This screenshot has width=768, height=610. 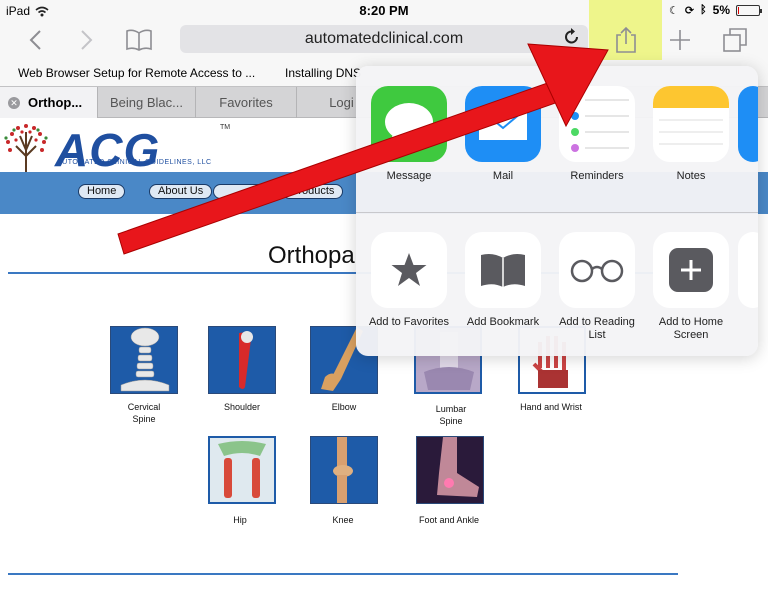 What do you see at coordinates (181, 191) in the screenshot?
I see `nav-about-us-button: About Us` at bounding box center [181, 191].